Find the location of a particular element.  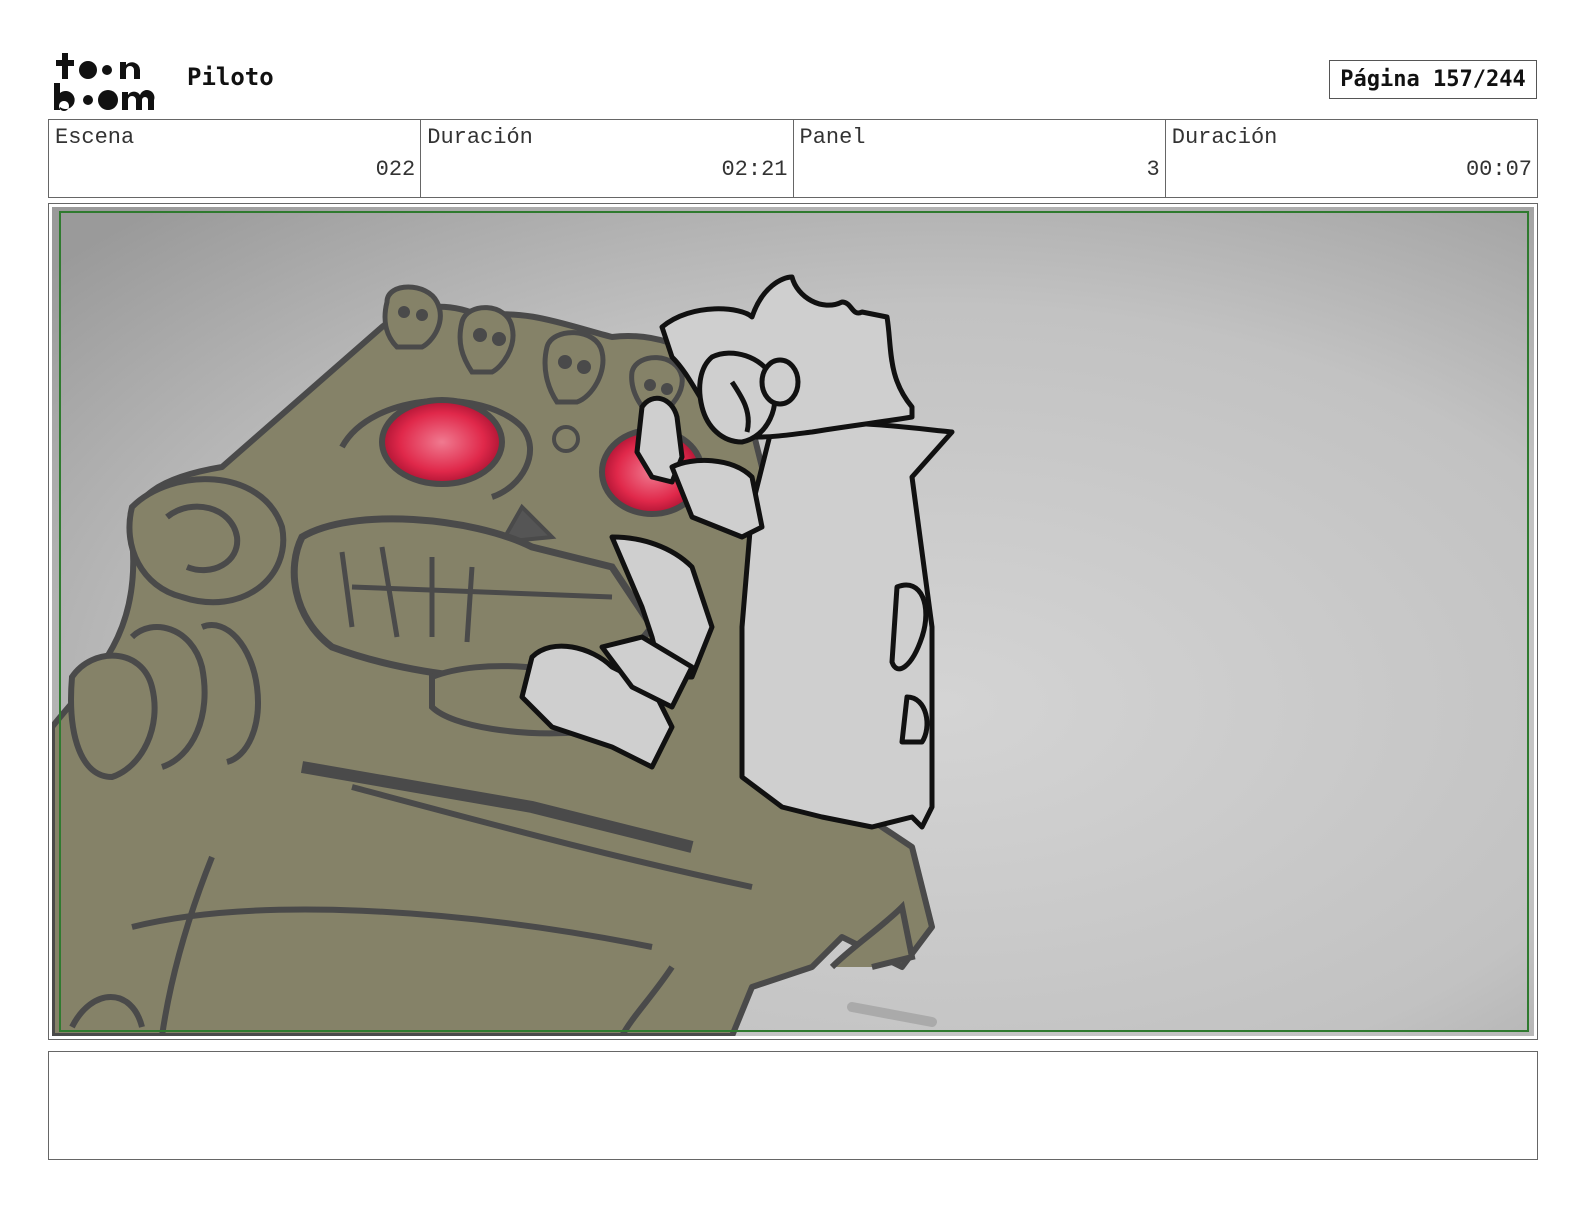

page-number: Página 157/244 is located at coordinates (1433, 79).